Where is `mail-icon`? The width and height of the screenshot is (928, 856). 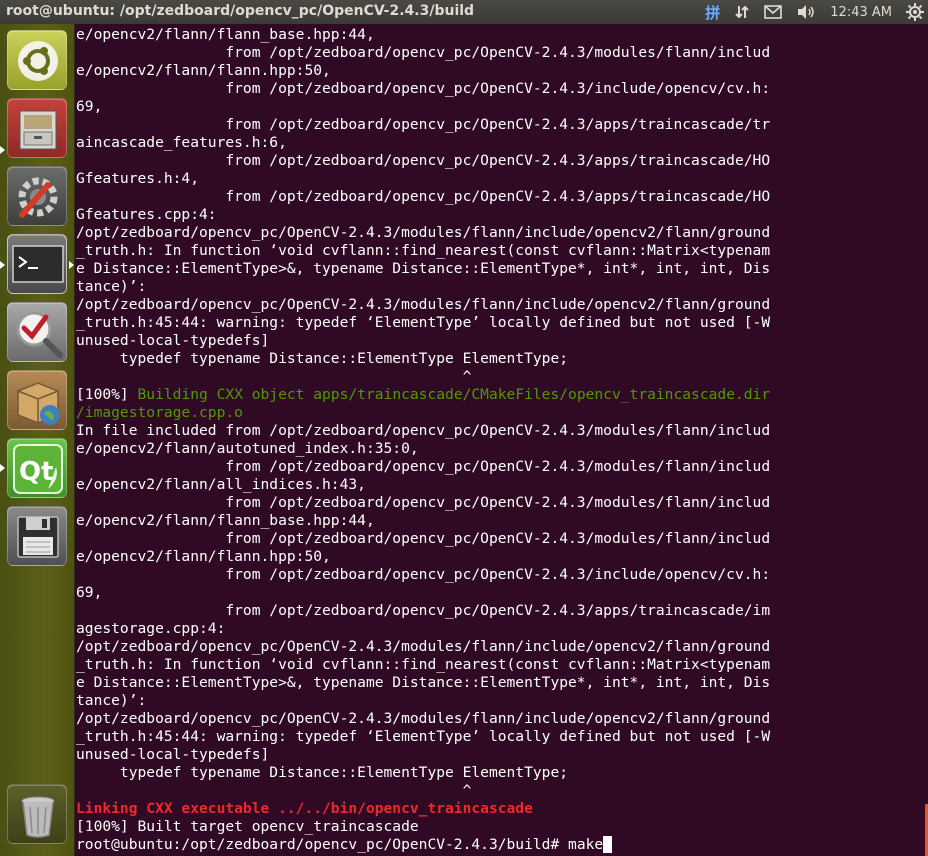
mail-icon is located at coordinates (773, 12).